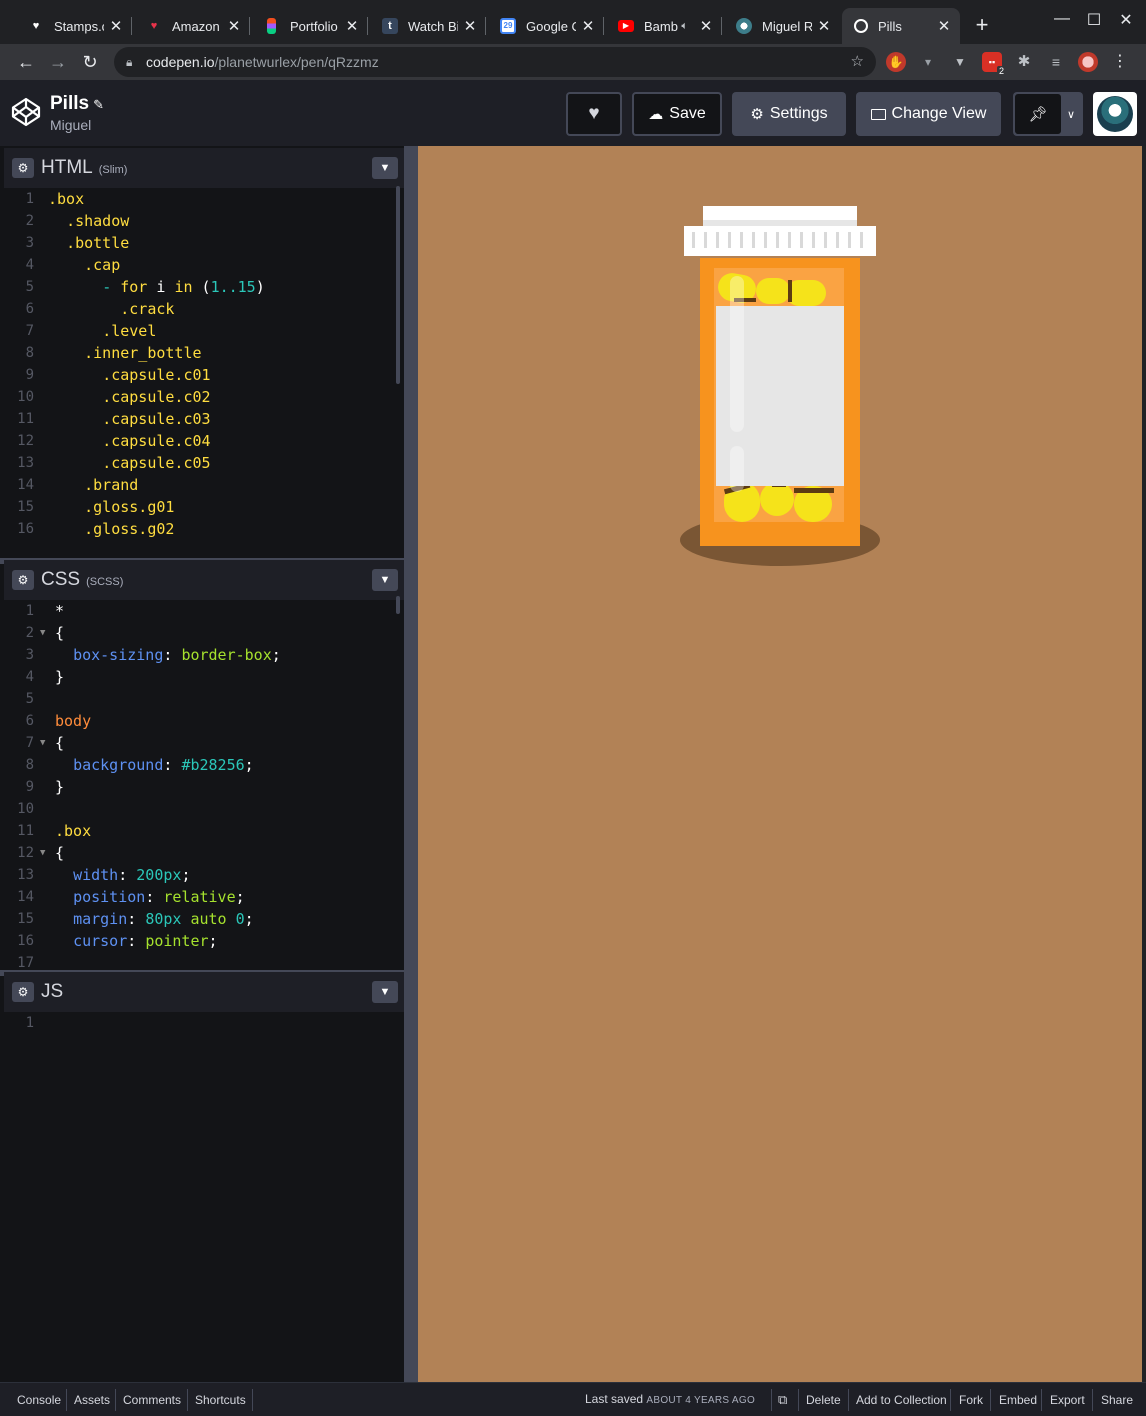 The height and width of the screenshot is (1416, 1146). I want to click on kebab-menu-icon: ⋮, so click(1120, 62).